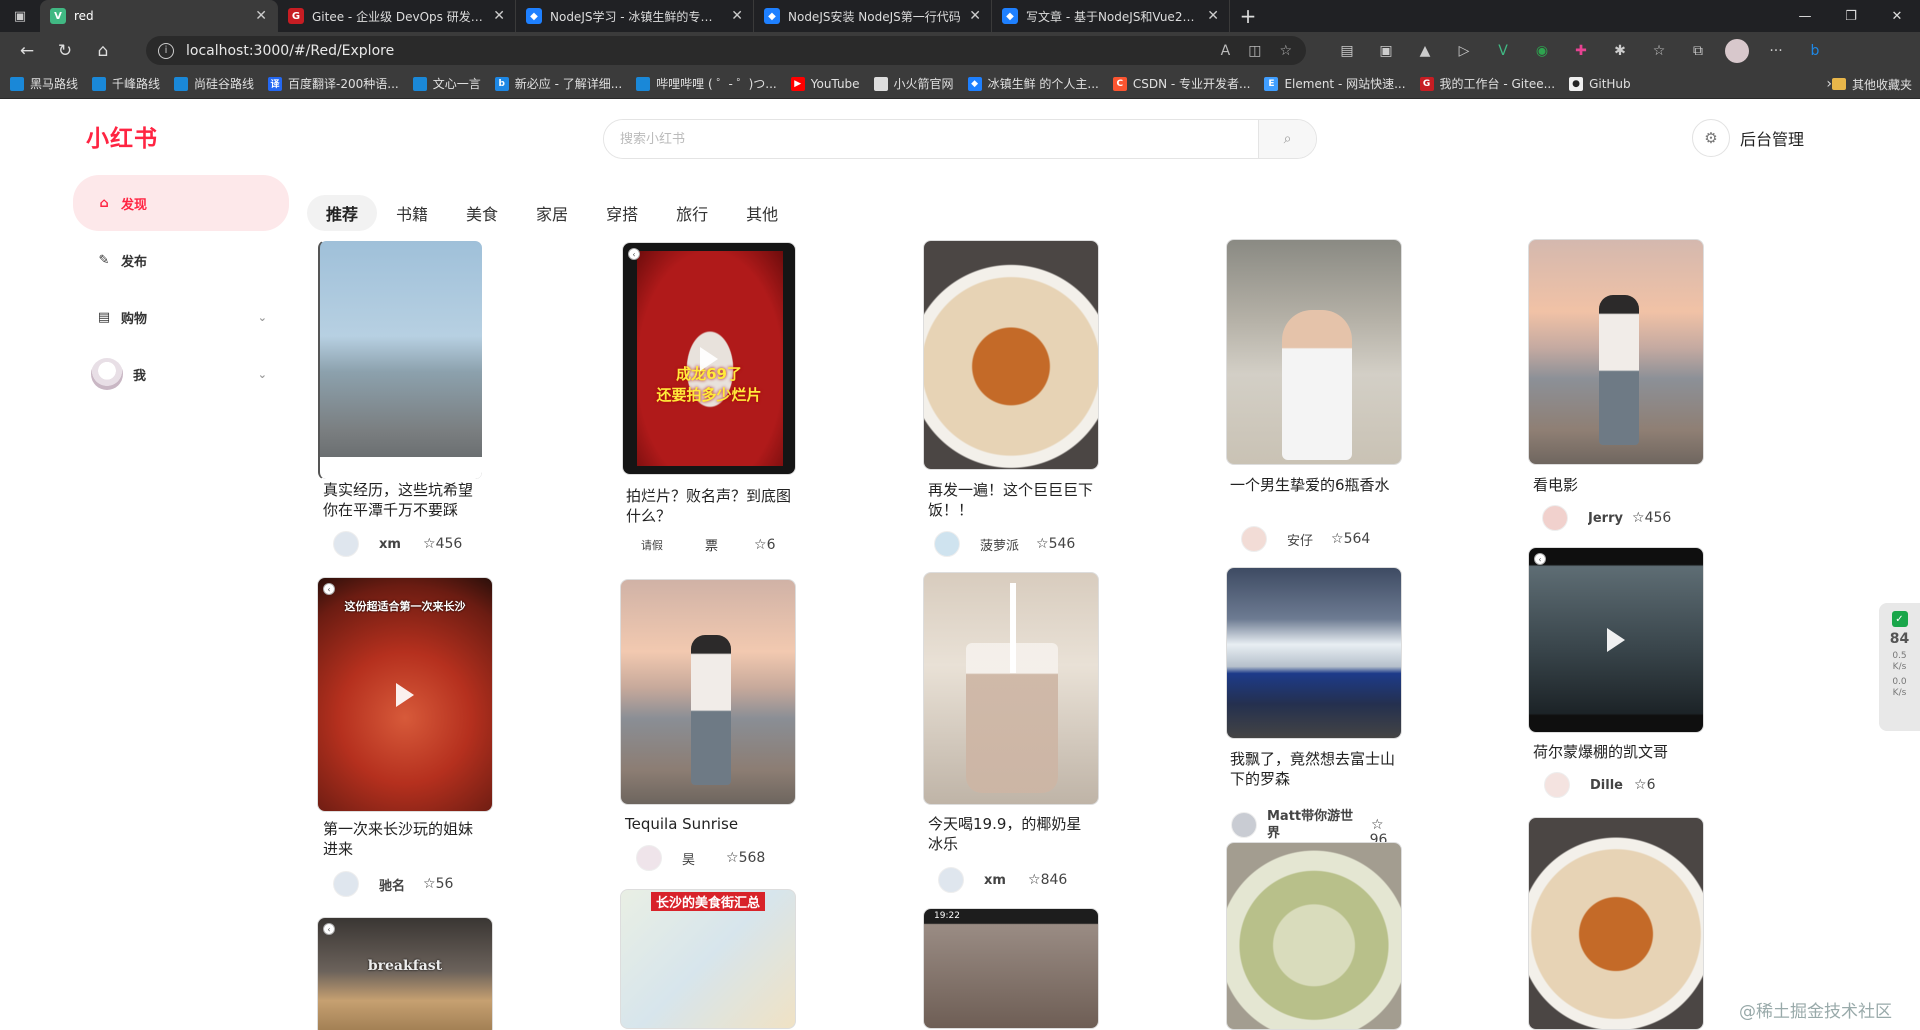 The width and height of the screenshot is (1920, 1030). What do you see at coordinates (1776, 51) in the screenshot?
I see `more-menu-icon: ···` at bounding box center [1776, 51].